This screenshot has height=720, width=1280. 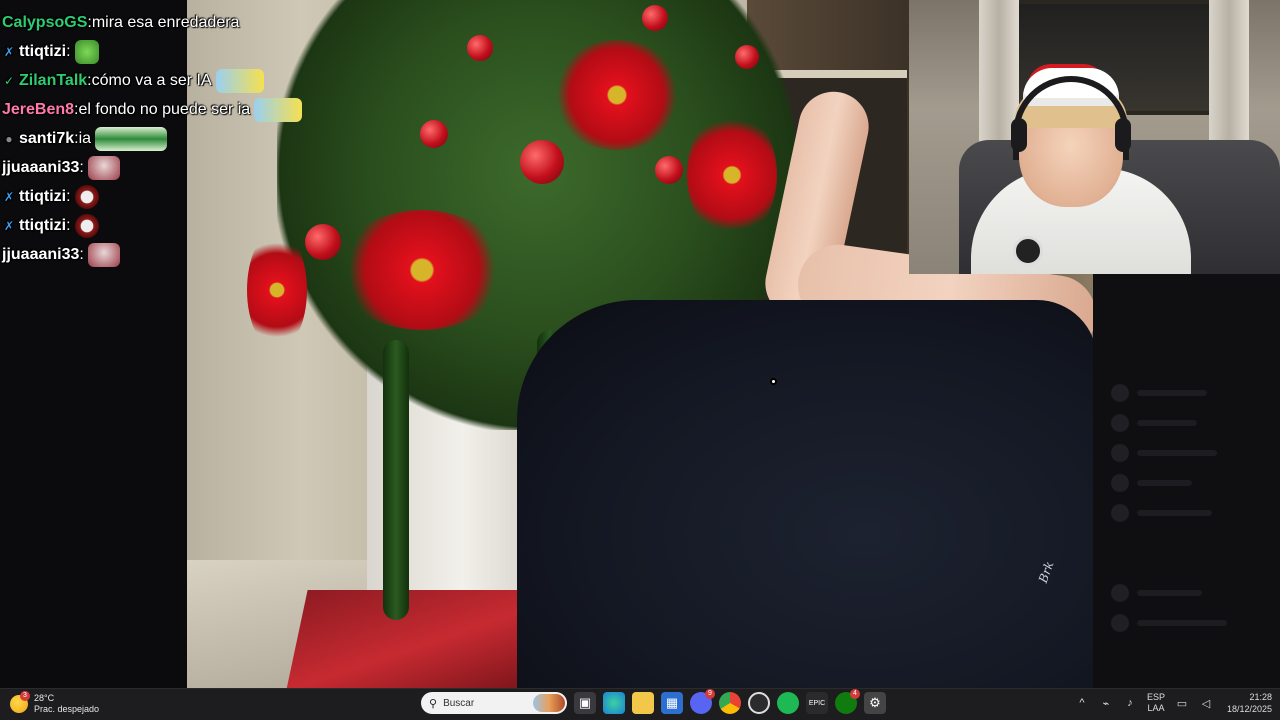 What do you see at coordinates (1028, 251) in the screenshot?
I see `shirt-crest` at bounding box center [1028, 251].